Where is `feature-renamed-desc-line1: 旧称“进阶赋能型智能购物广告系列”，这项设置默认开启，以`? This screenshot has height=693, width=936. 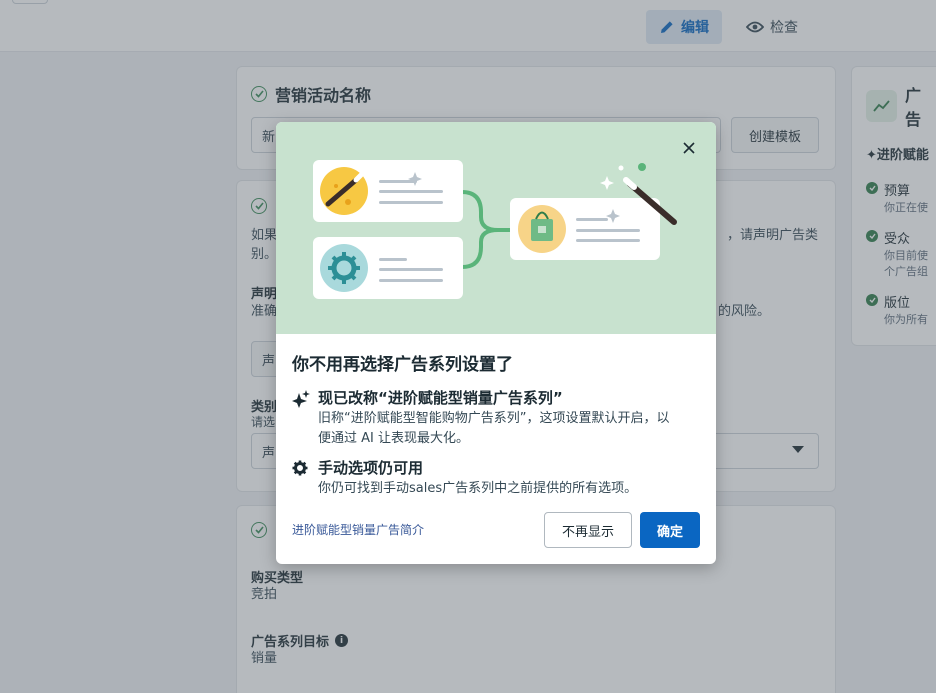
feature-renamed-desc-line1: 旧称“进阶赋能型智能购物广告系列”，这项设置默认开启，以 is located at coordinates (494, 418).